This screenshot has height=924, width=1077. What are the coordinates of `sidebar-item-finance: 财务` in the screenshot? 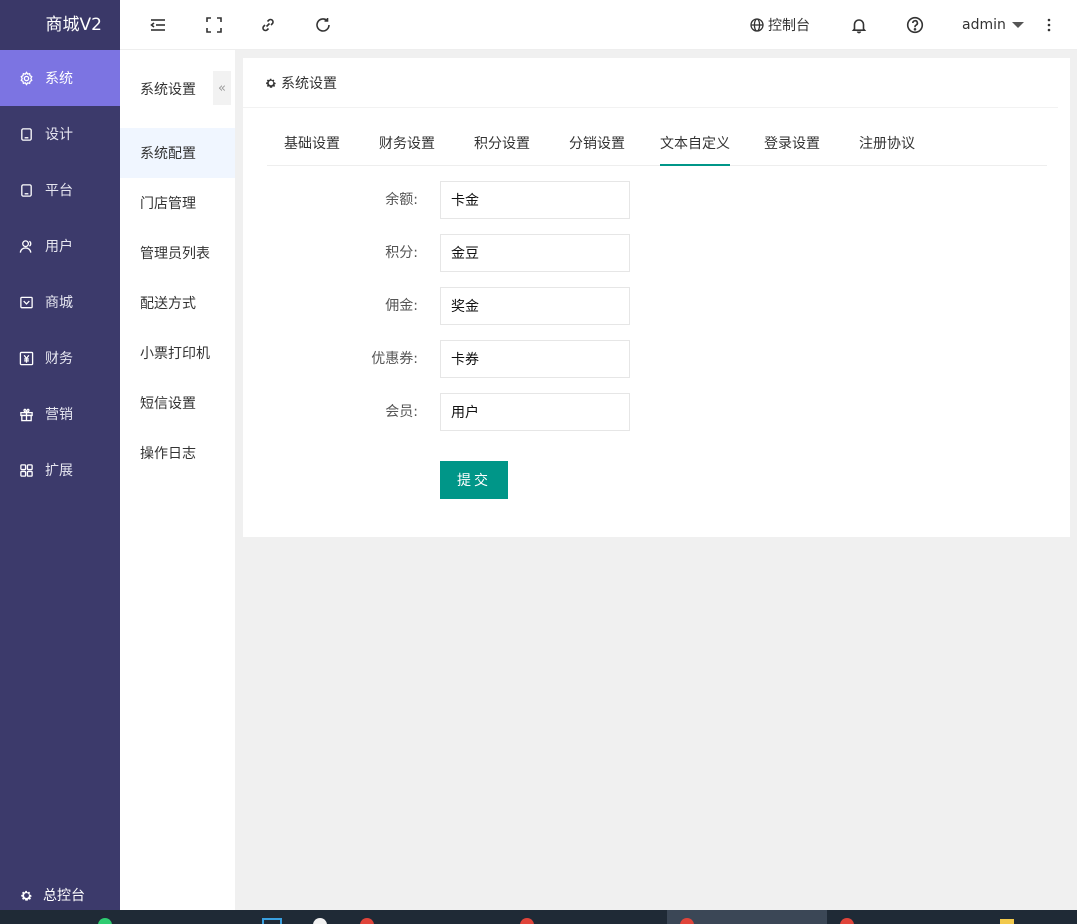 It's located at (60, 358).